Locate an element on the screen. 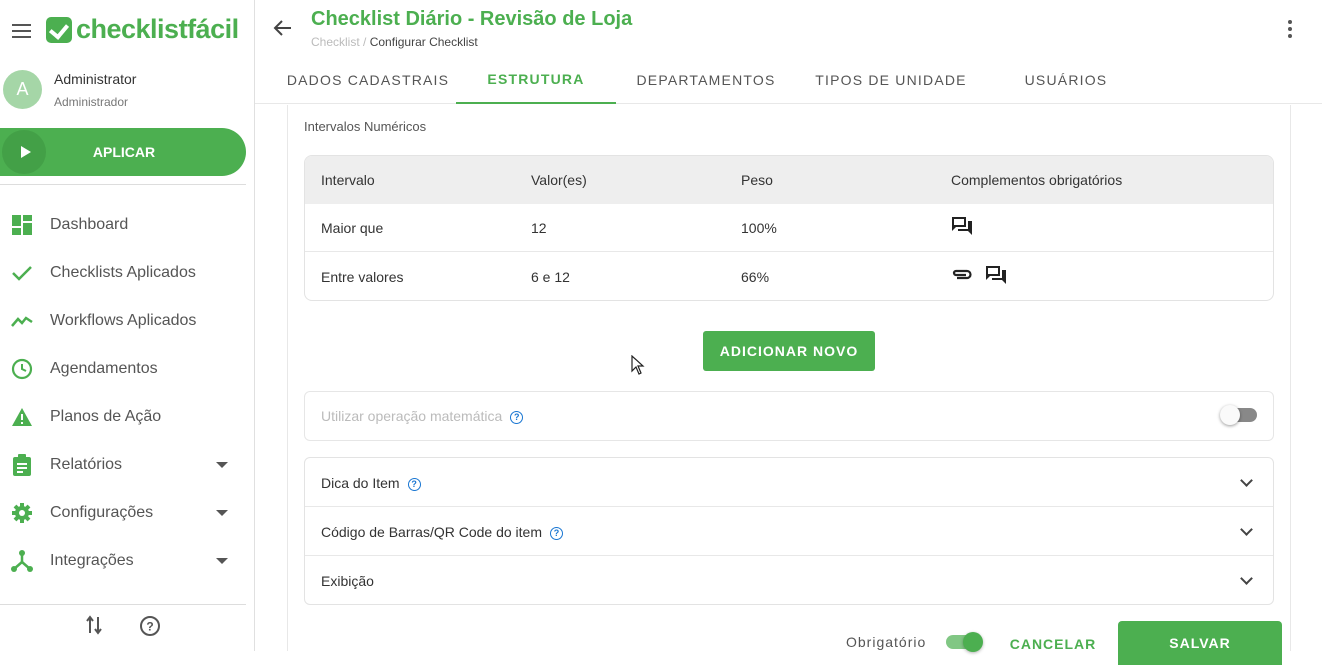 The height and width of the screenshot is (665, 1322). weight-cell: 66% is located at coordinates (755, 277).